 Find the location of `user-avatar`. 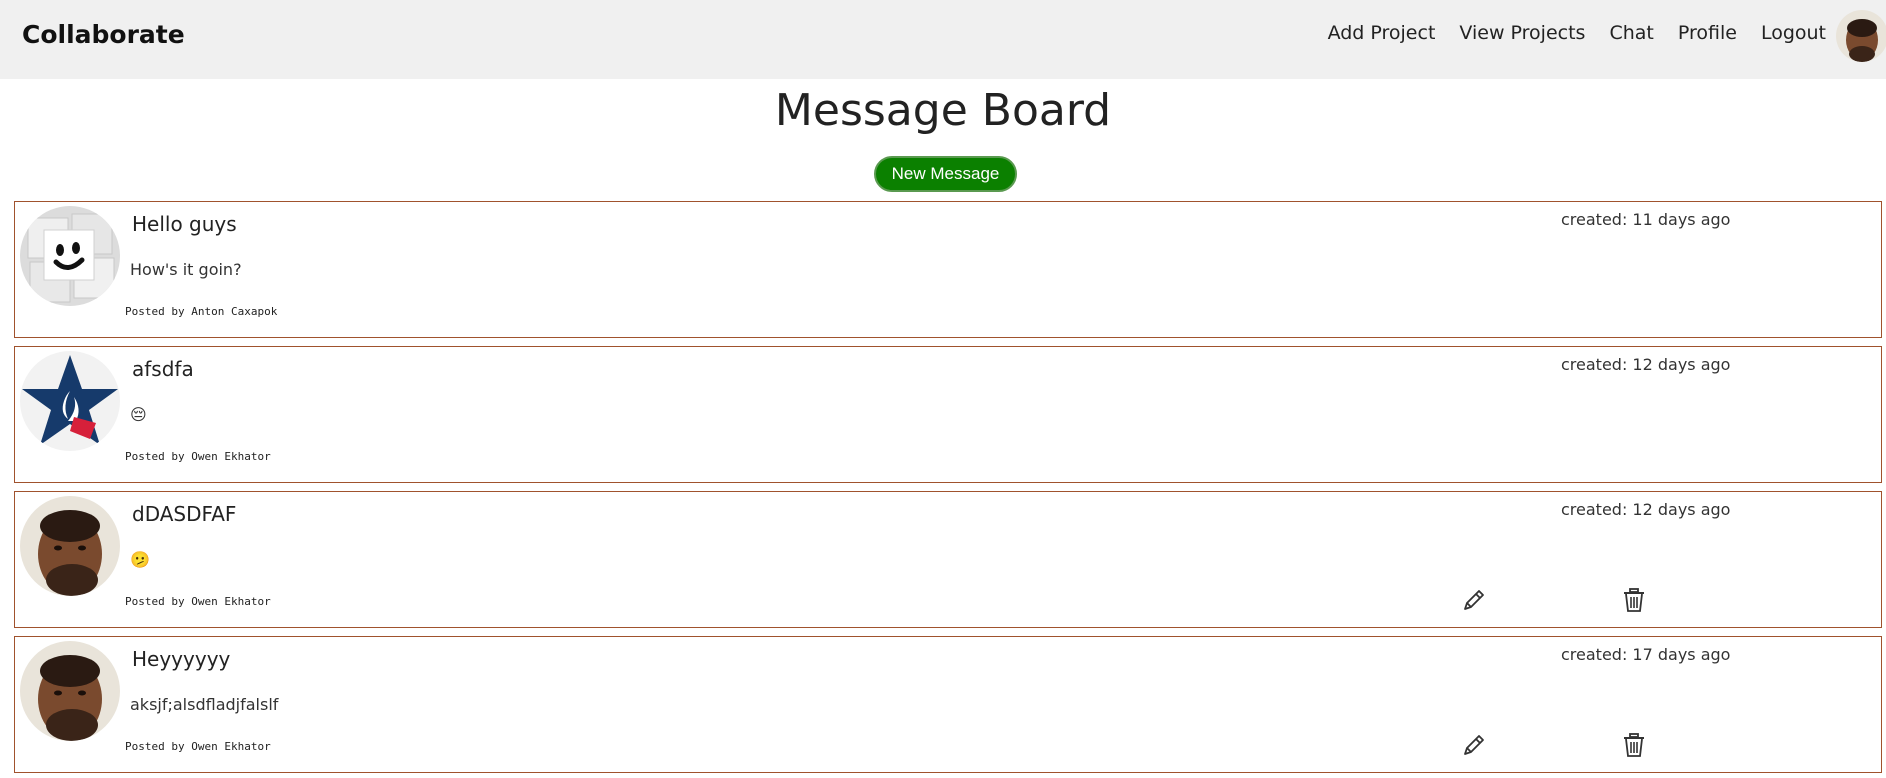

user-avatar is located at coordinates (1861, 36).